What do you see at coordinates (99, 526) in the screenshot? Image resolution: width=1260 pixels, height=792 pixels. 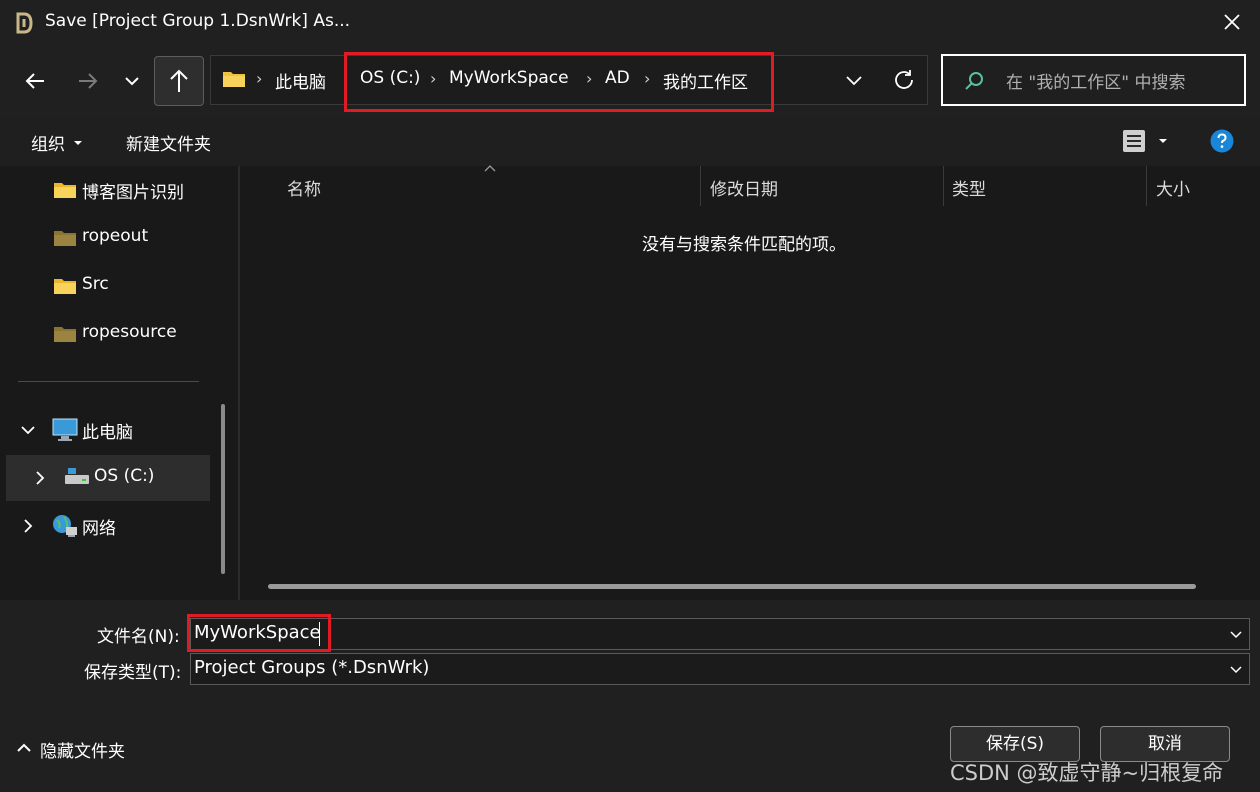 I see `sidebar-item-network: 网络` at bounding box center [99, 526].